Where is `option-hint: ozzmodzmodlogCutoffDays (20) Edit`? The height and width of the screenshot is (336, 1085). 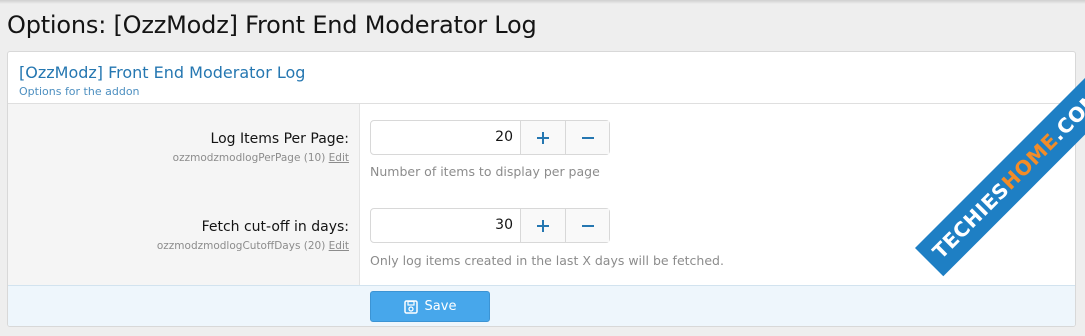
option-hint: ozzmodzmodlogCutoffDays (20) Edit is located at coordinates (253, 246).